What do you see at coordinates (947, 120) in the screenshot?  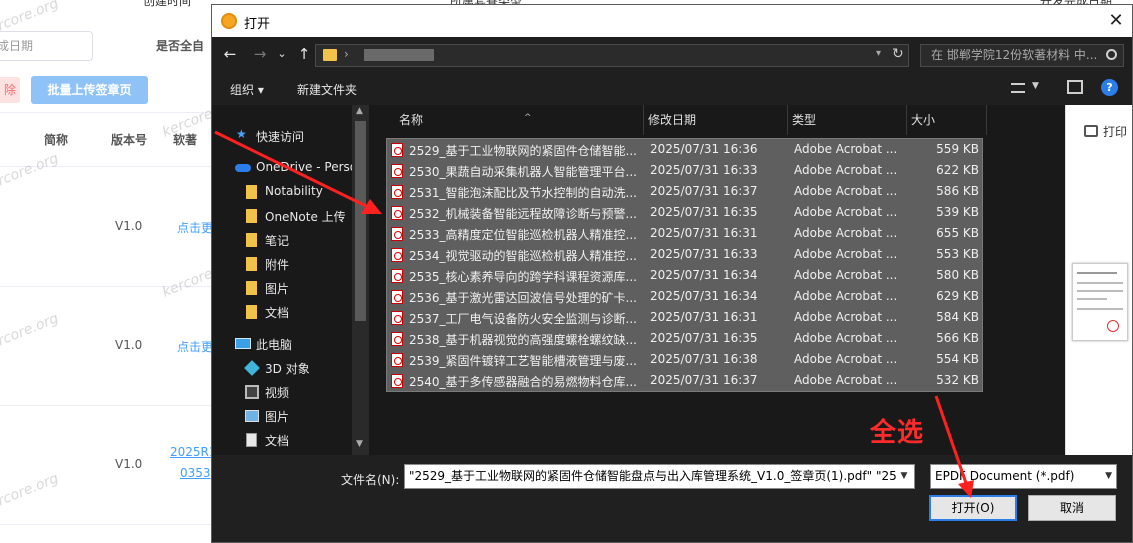 I see `column-size: 大小` at bounding box center [947, 120].